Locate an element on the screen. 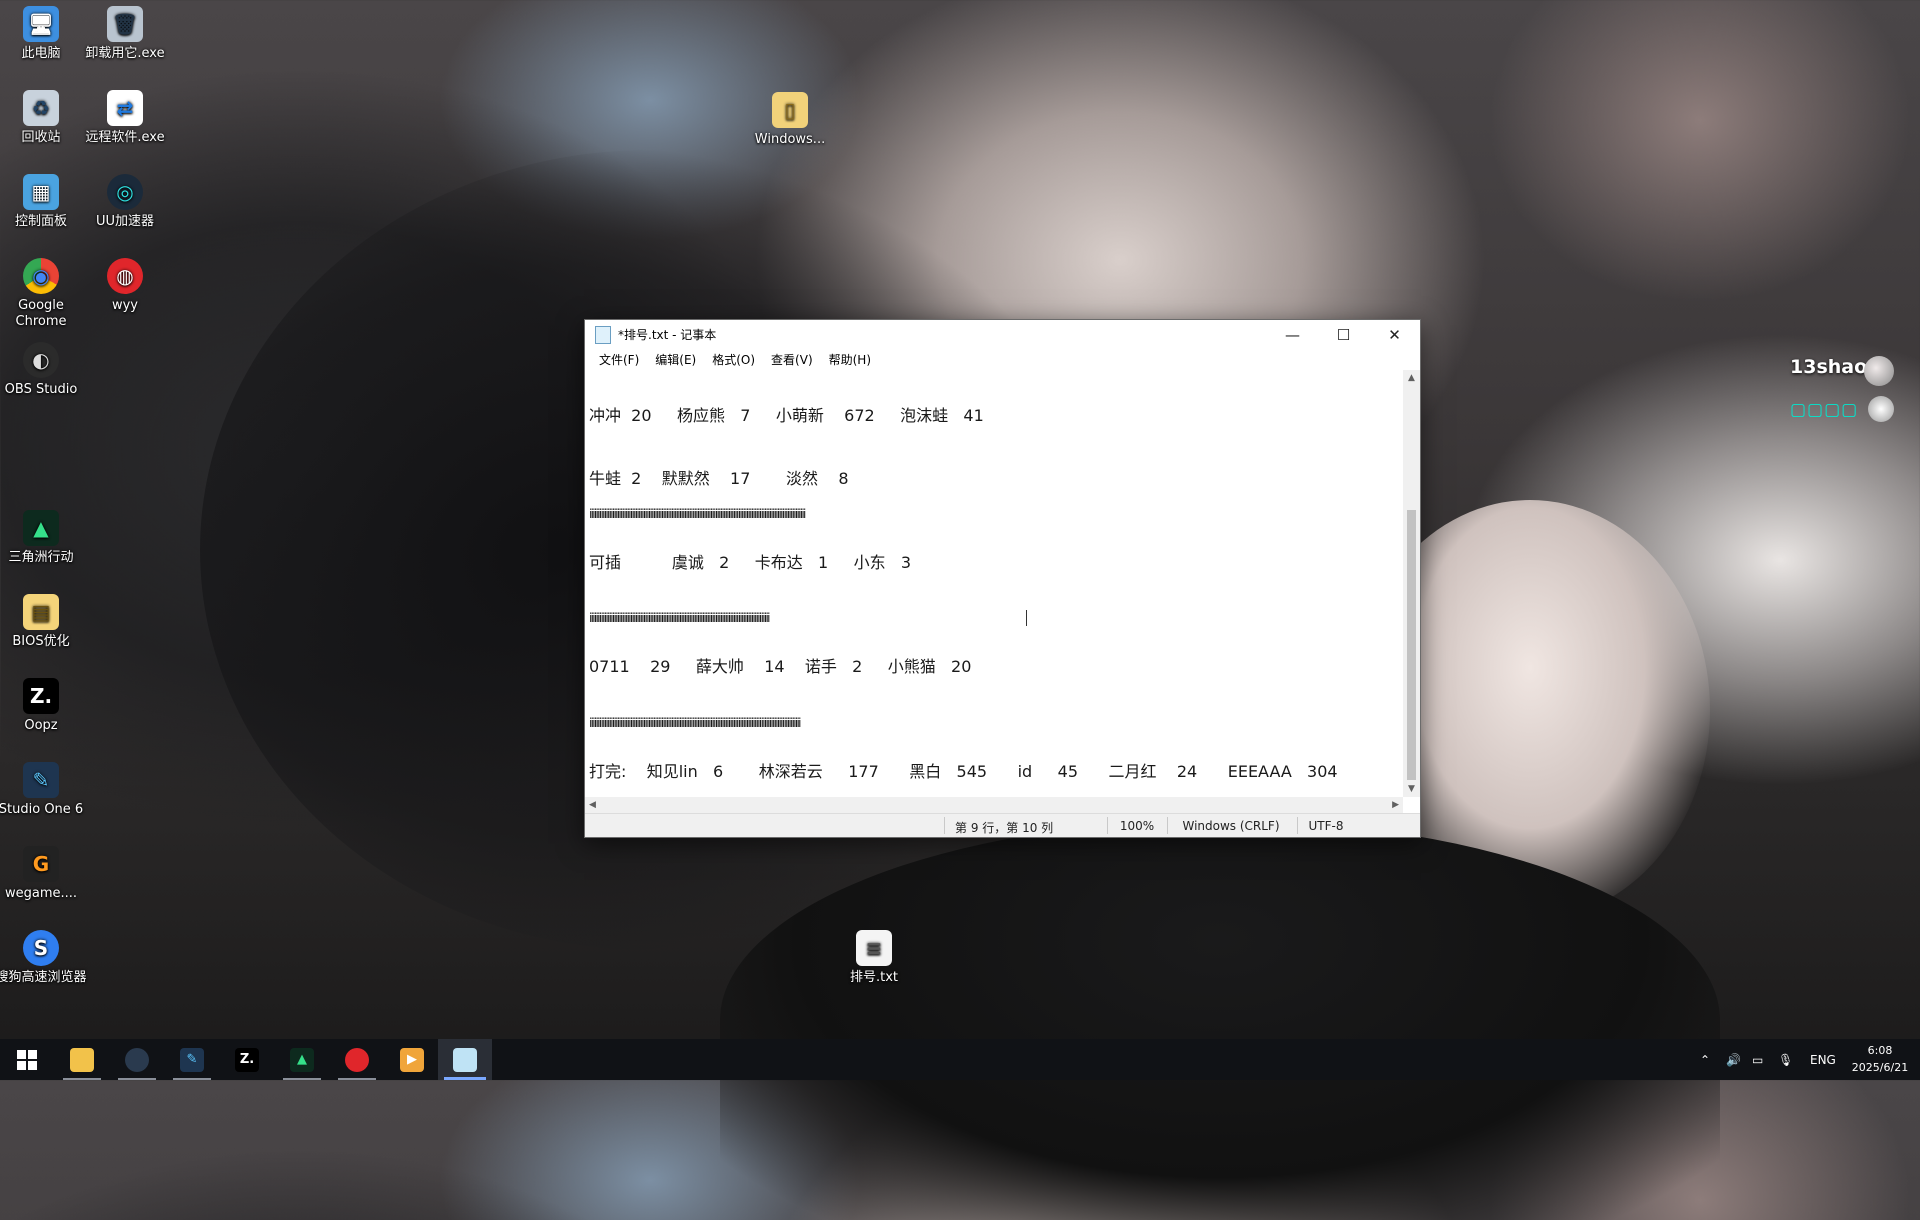  remote-software-icon: ⇄ is located at coordinates (125, 108).